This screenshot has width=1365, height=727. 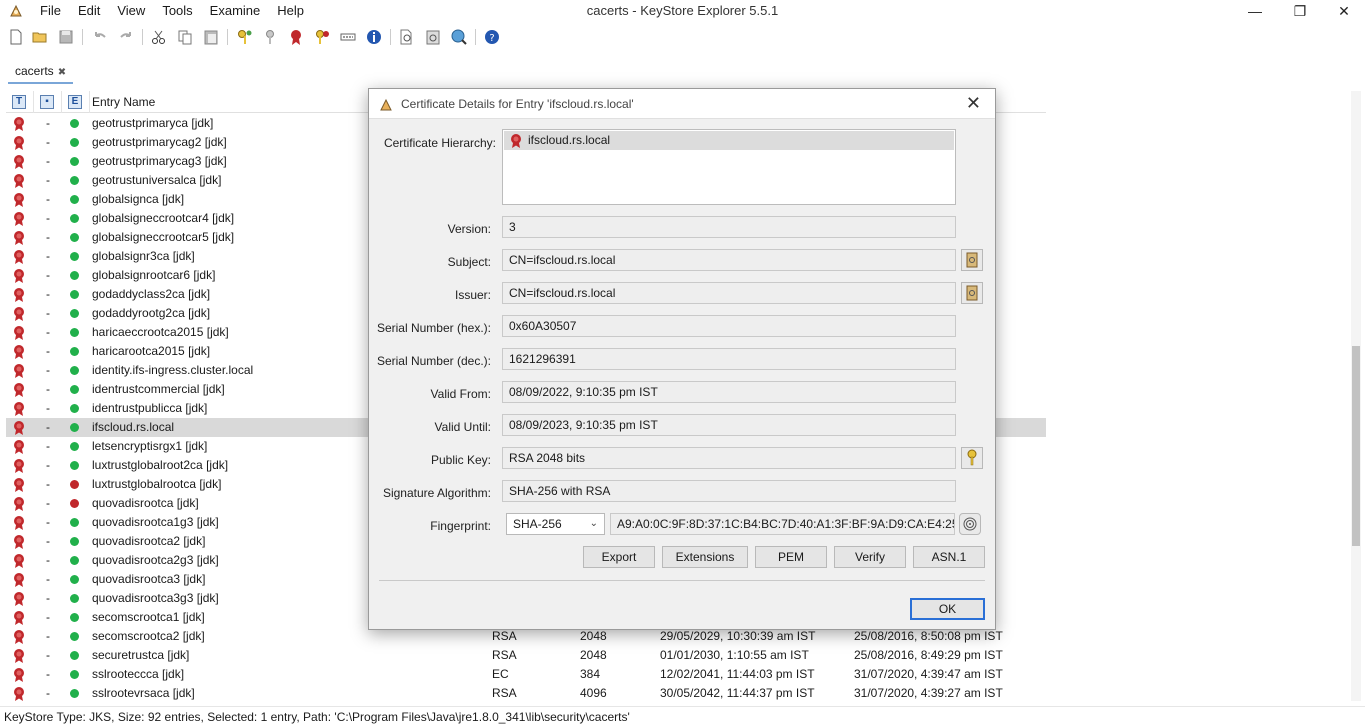 What do you see at coordinates (462, 427) in the screenshot?
I see `valid-until-label: Valid Until:` at bounding box center [462, 427].